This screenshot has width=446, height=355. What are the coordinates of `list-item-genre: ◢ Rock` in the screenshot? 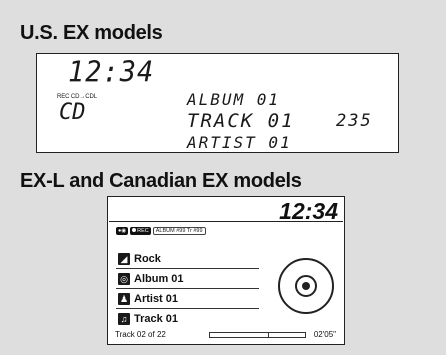 It's located at (187, 259).